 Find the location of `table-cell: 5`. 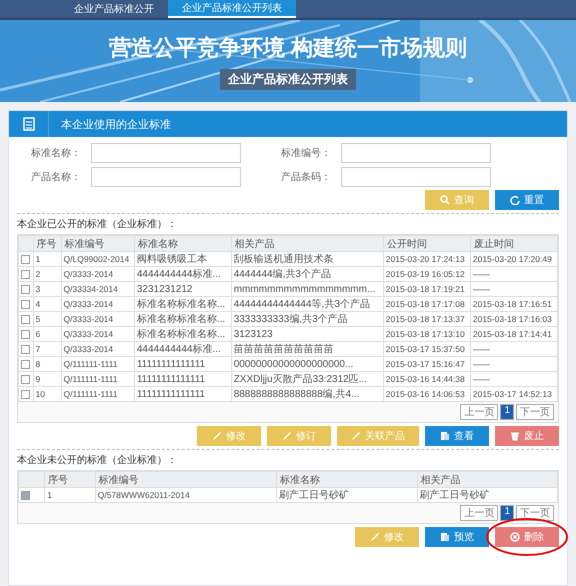

table-cell: 5 is located at coordinates (47, 319).